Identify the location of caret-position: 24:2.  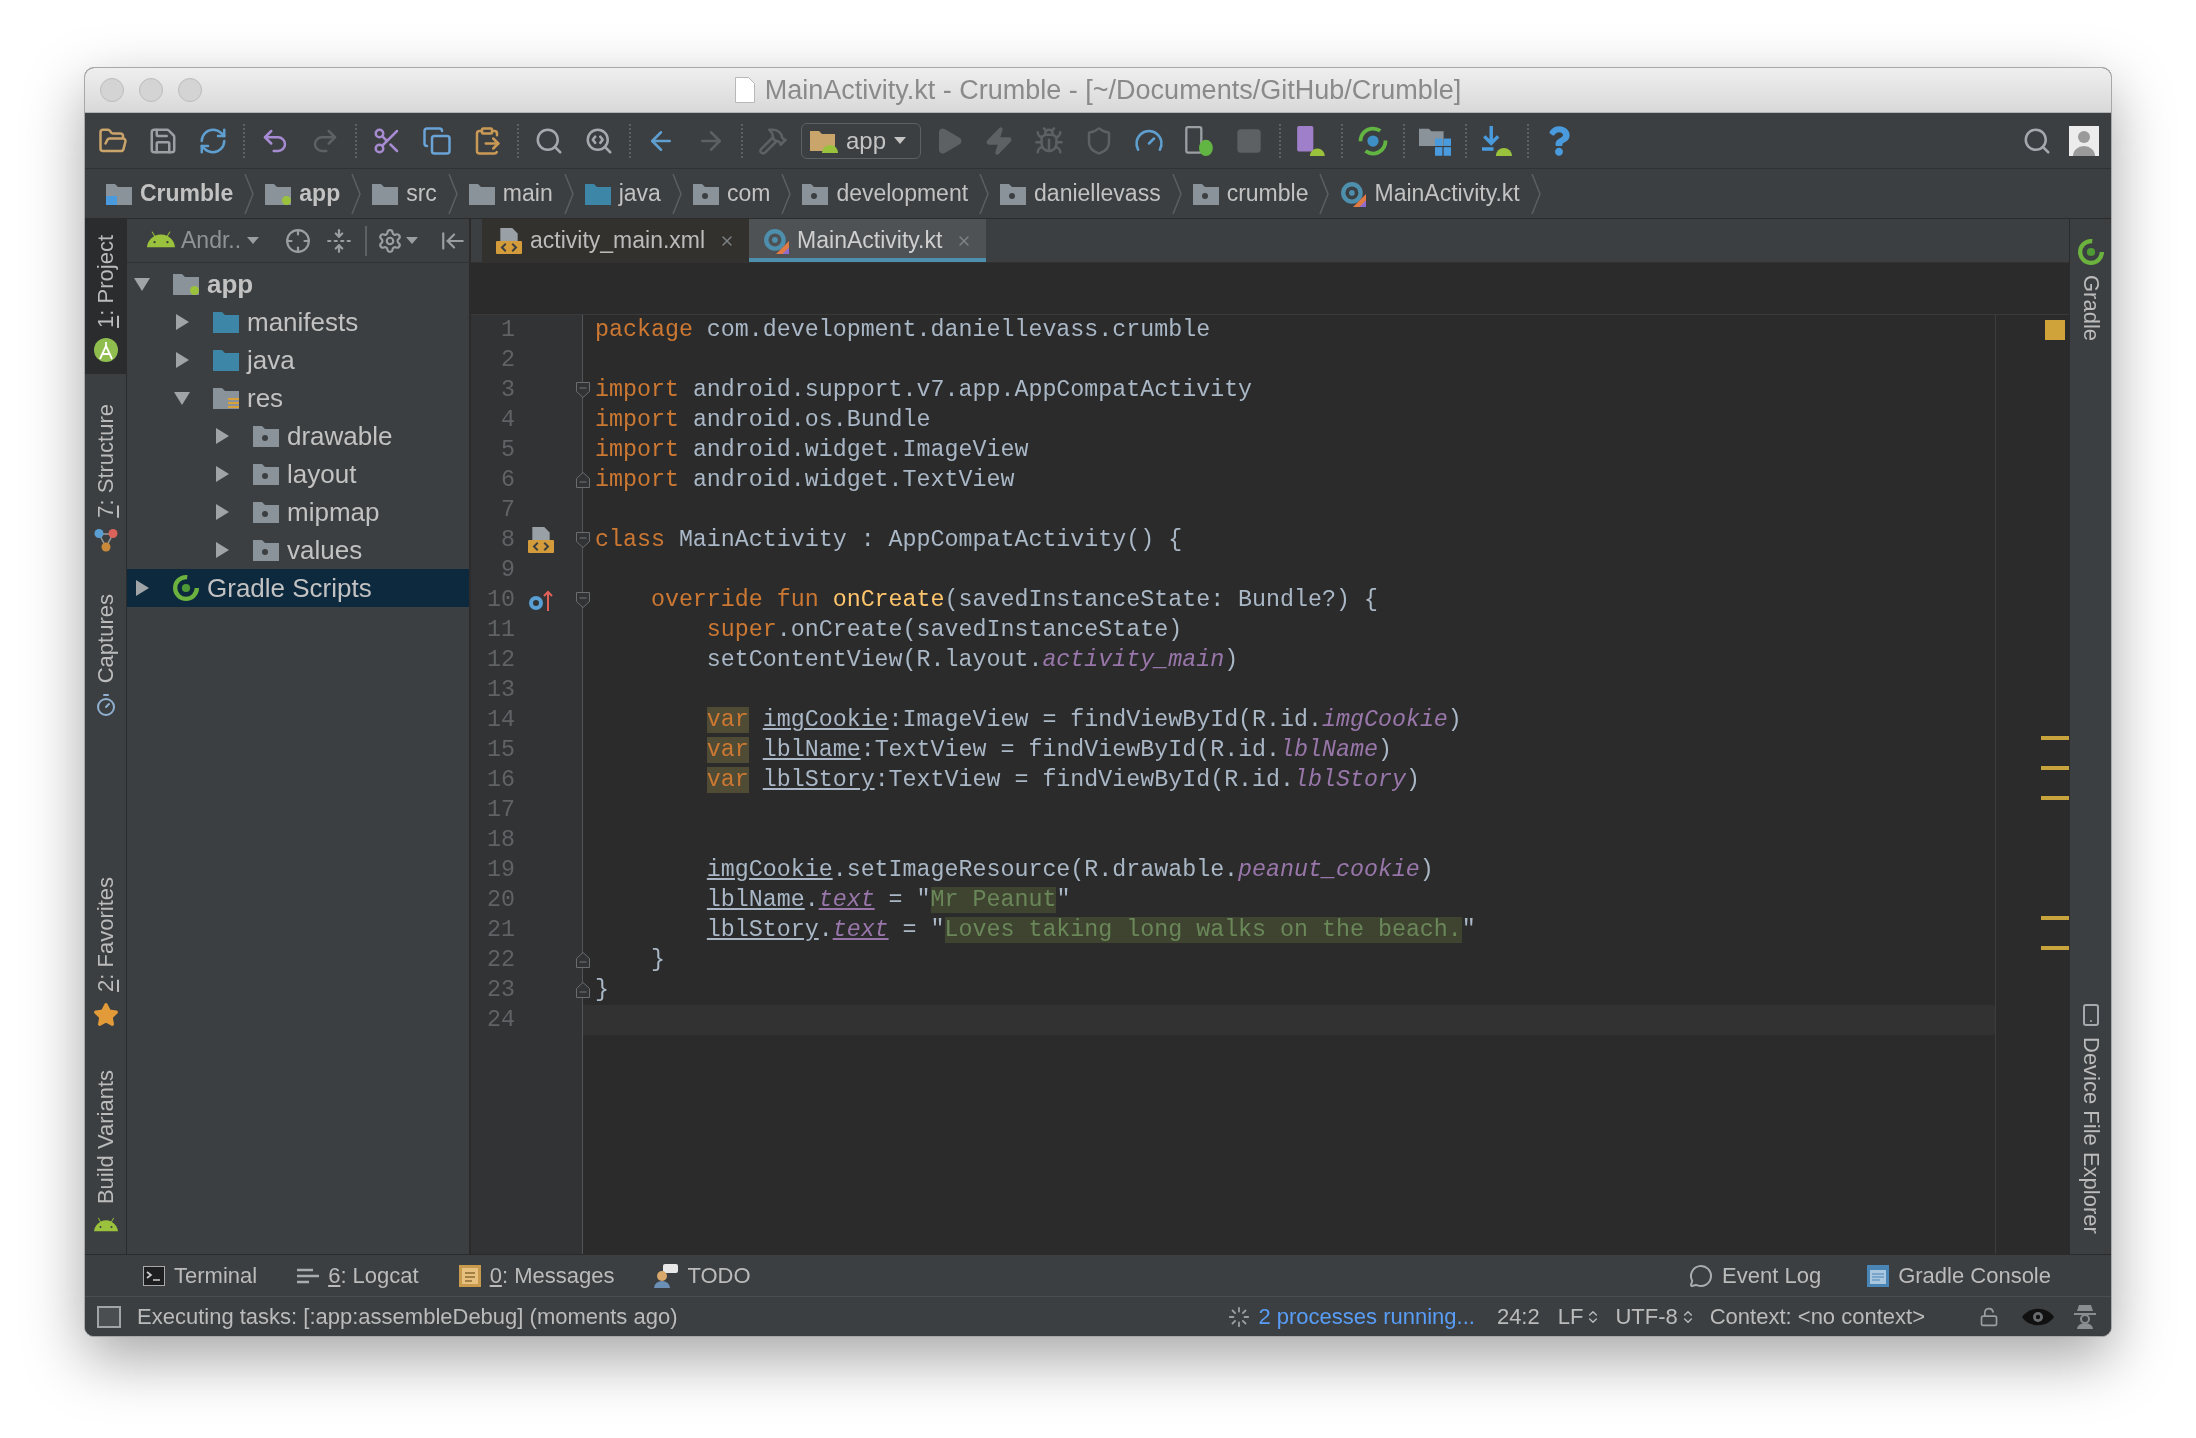
(1518, 1316).